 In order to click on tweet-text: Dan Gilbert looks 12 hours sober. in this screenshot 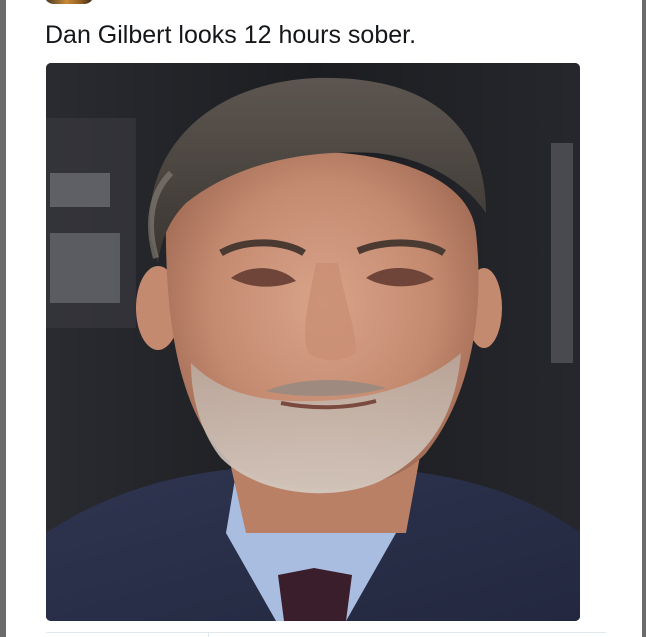, I will do `click(231, 35)`.